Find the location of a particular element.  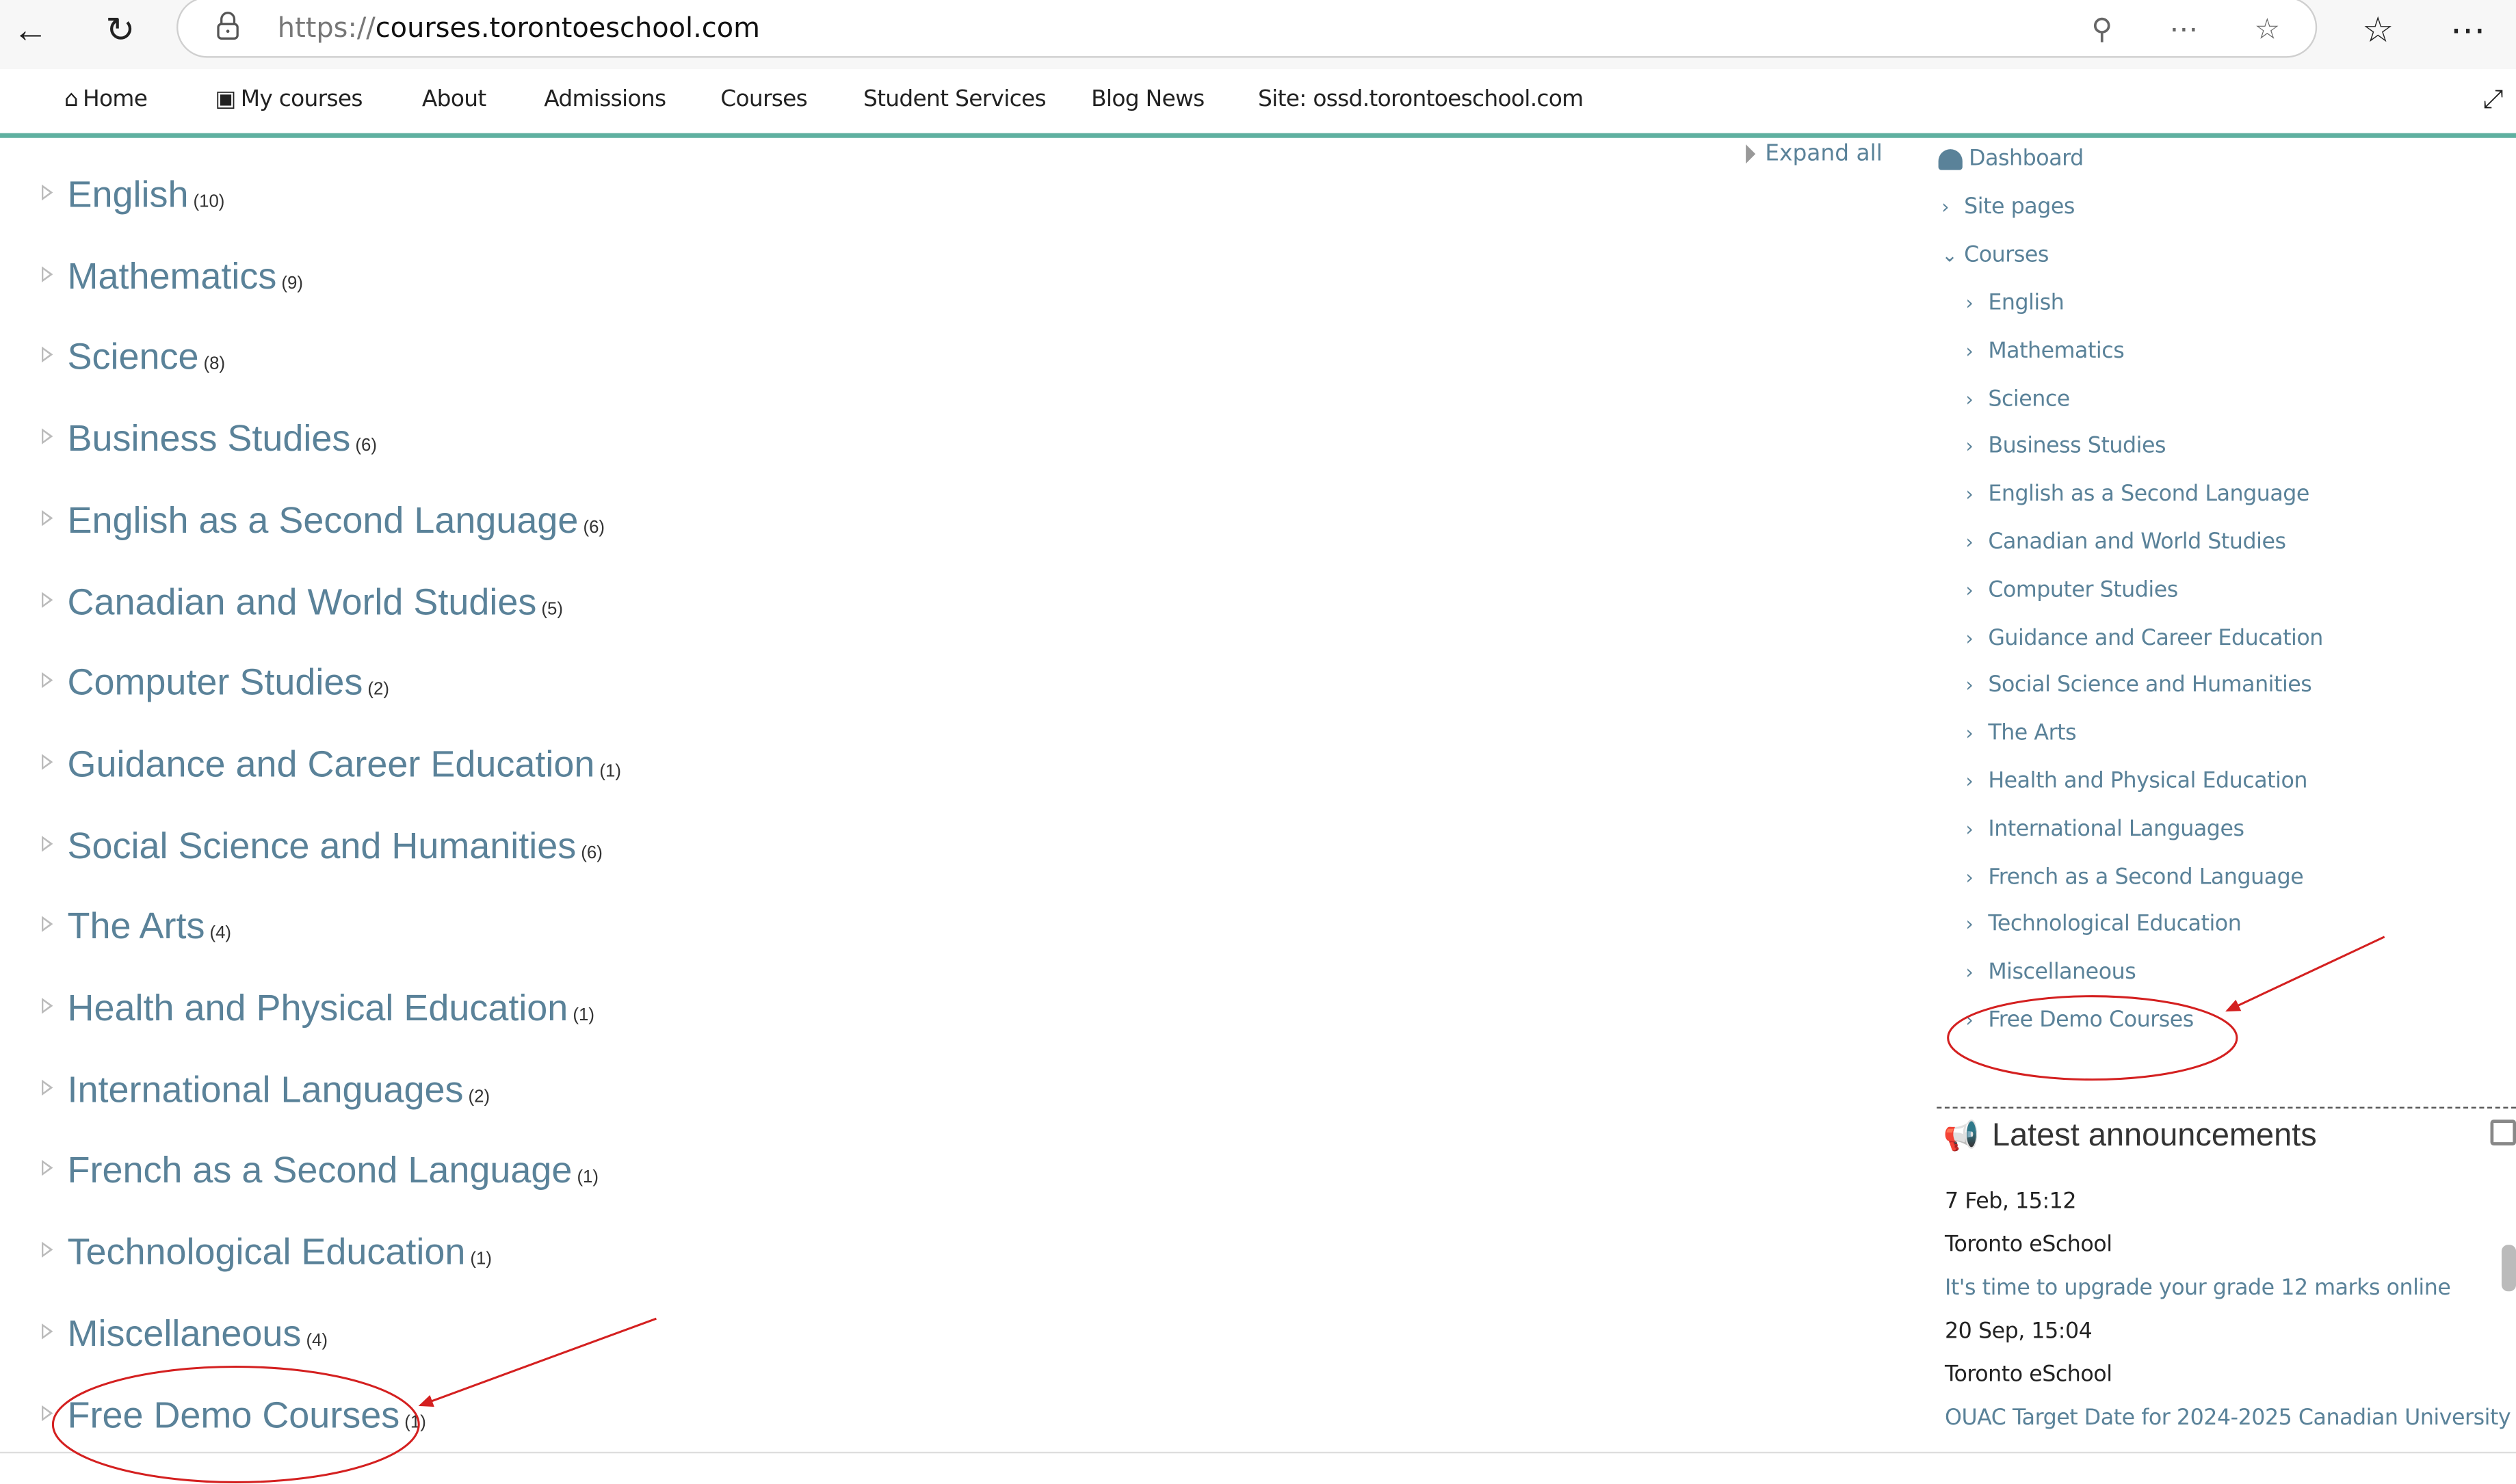

nav-site-pages: › Site pages is located at coordinates (2008, 207).